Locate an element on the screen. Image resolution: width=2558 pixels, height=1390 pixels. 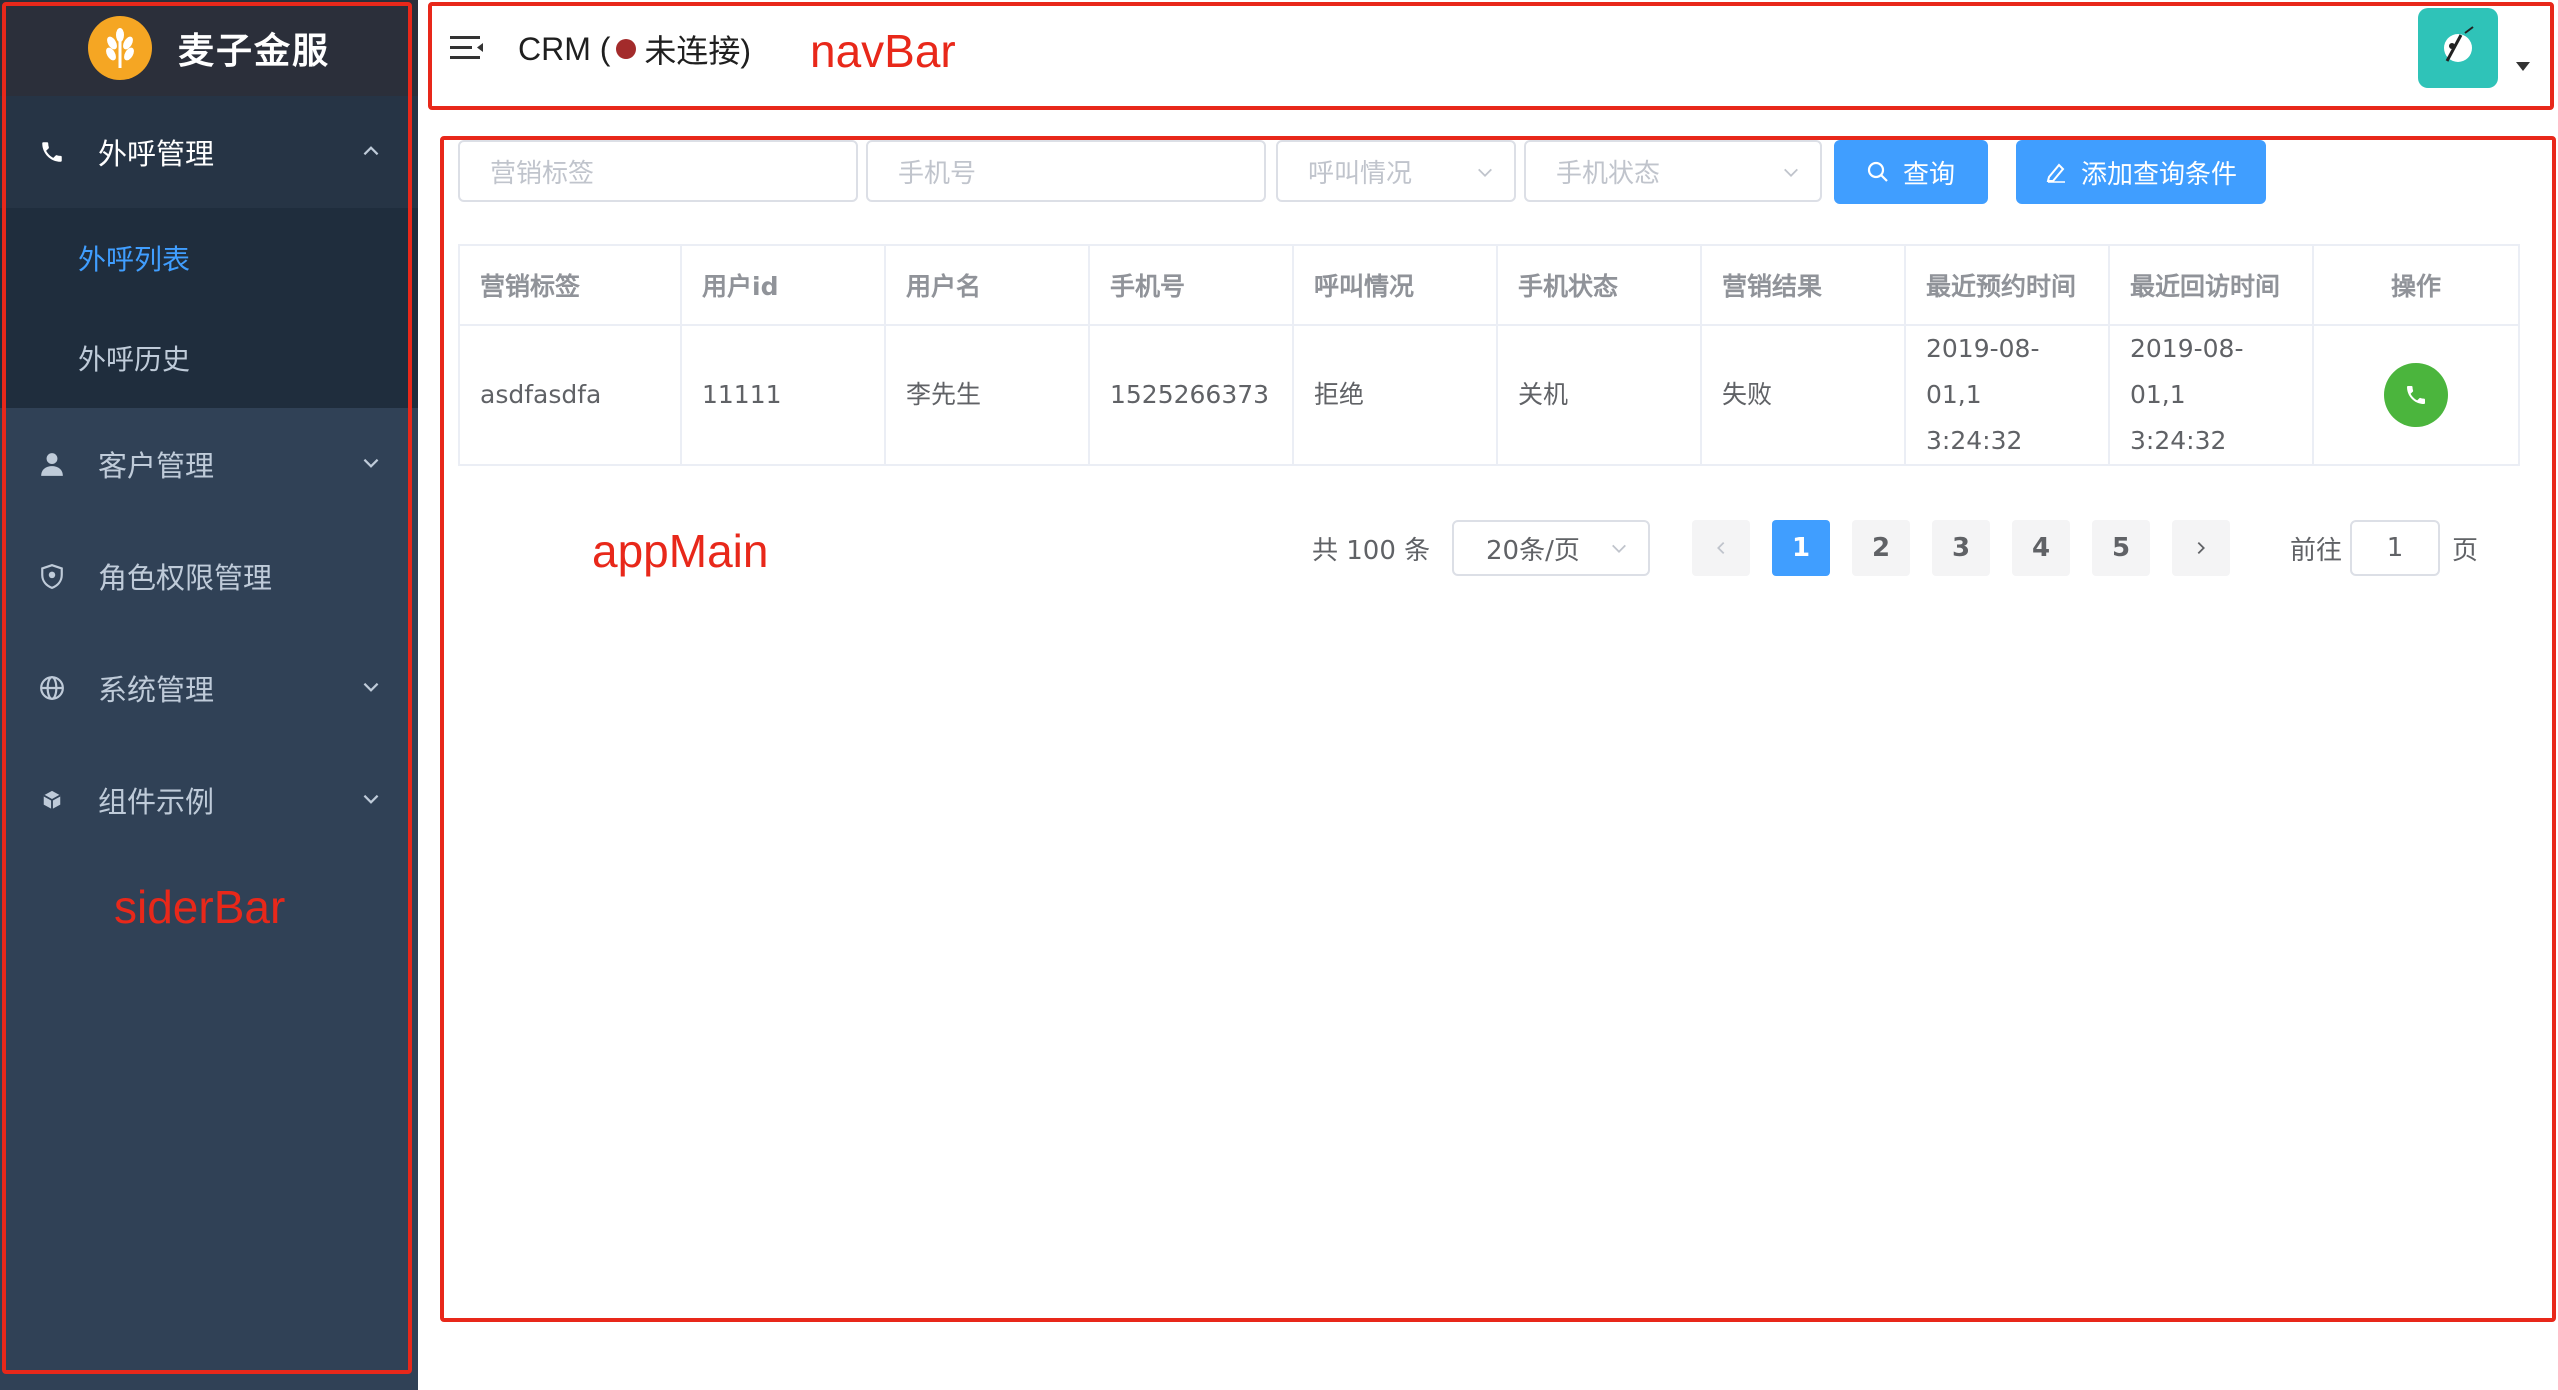
table-header-cell: 最近预约时间 is located at coordinates (2007, 285).